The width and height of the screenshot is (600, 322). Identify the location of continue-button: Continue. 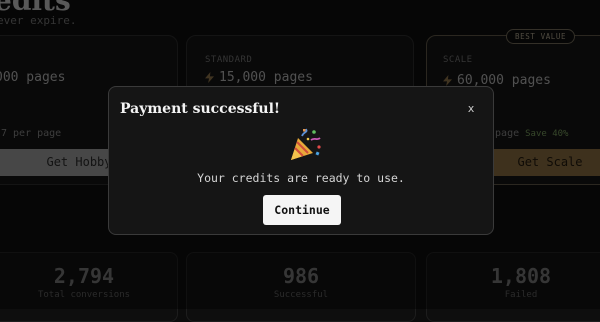
(302, 210).